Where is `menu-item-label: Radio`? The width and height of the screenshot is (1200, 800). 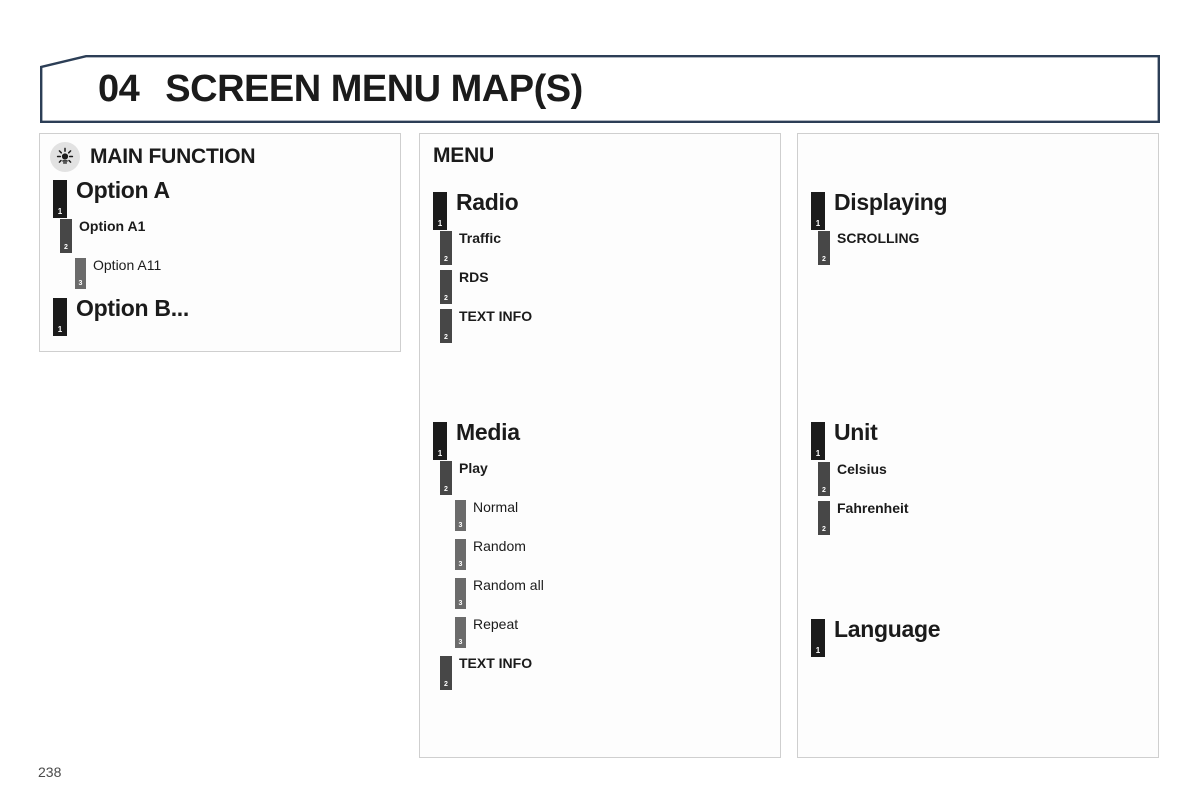
menu-item-label: Radio is located at coordinates (487, 202).